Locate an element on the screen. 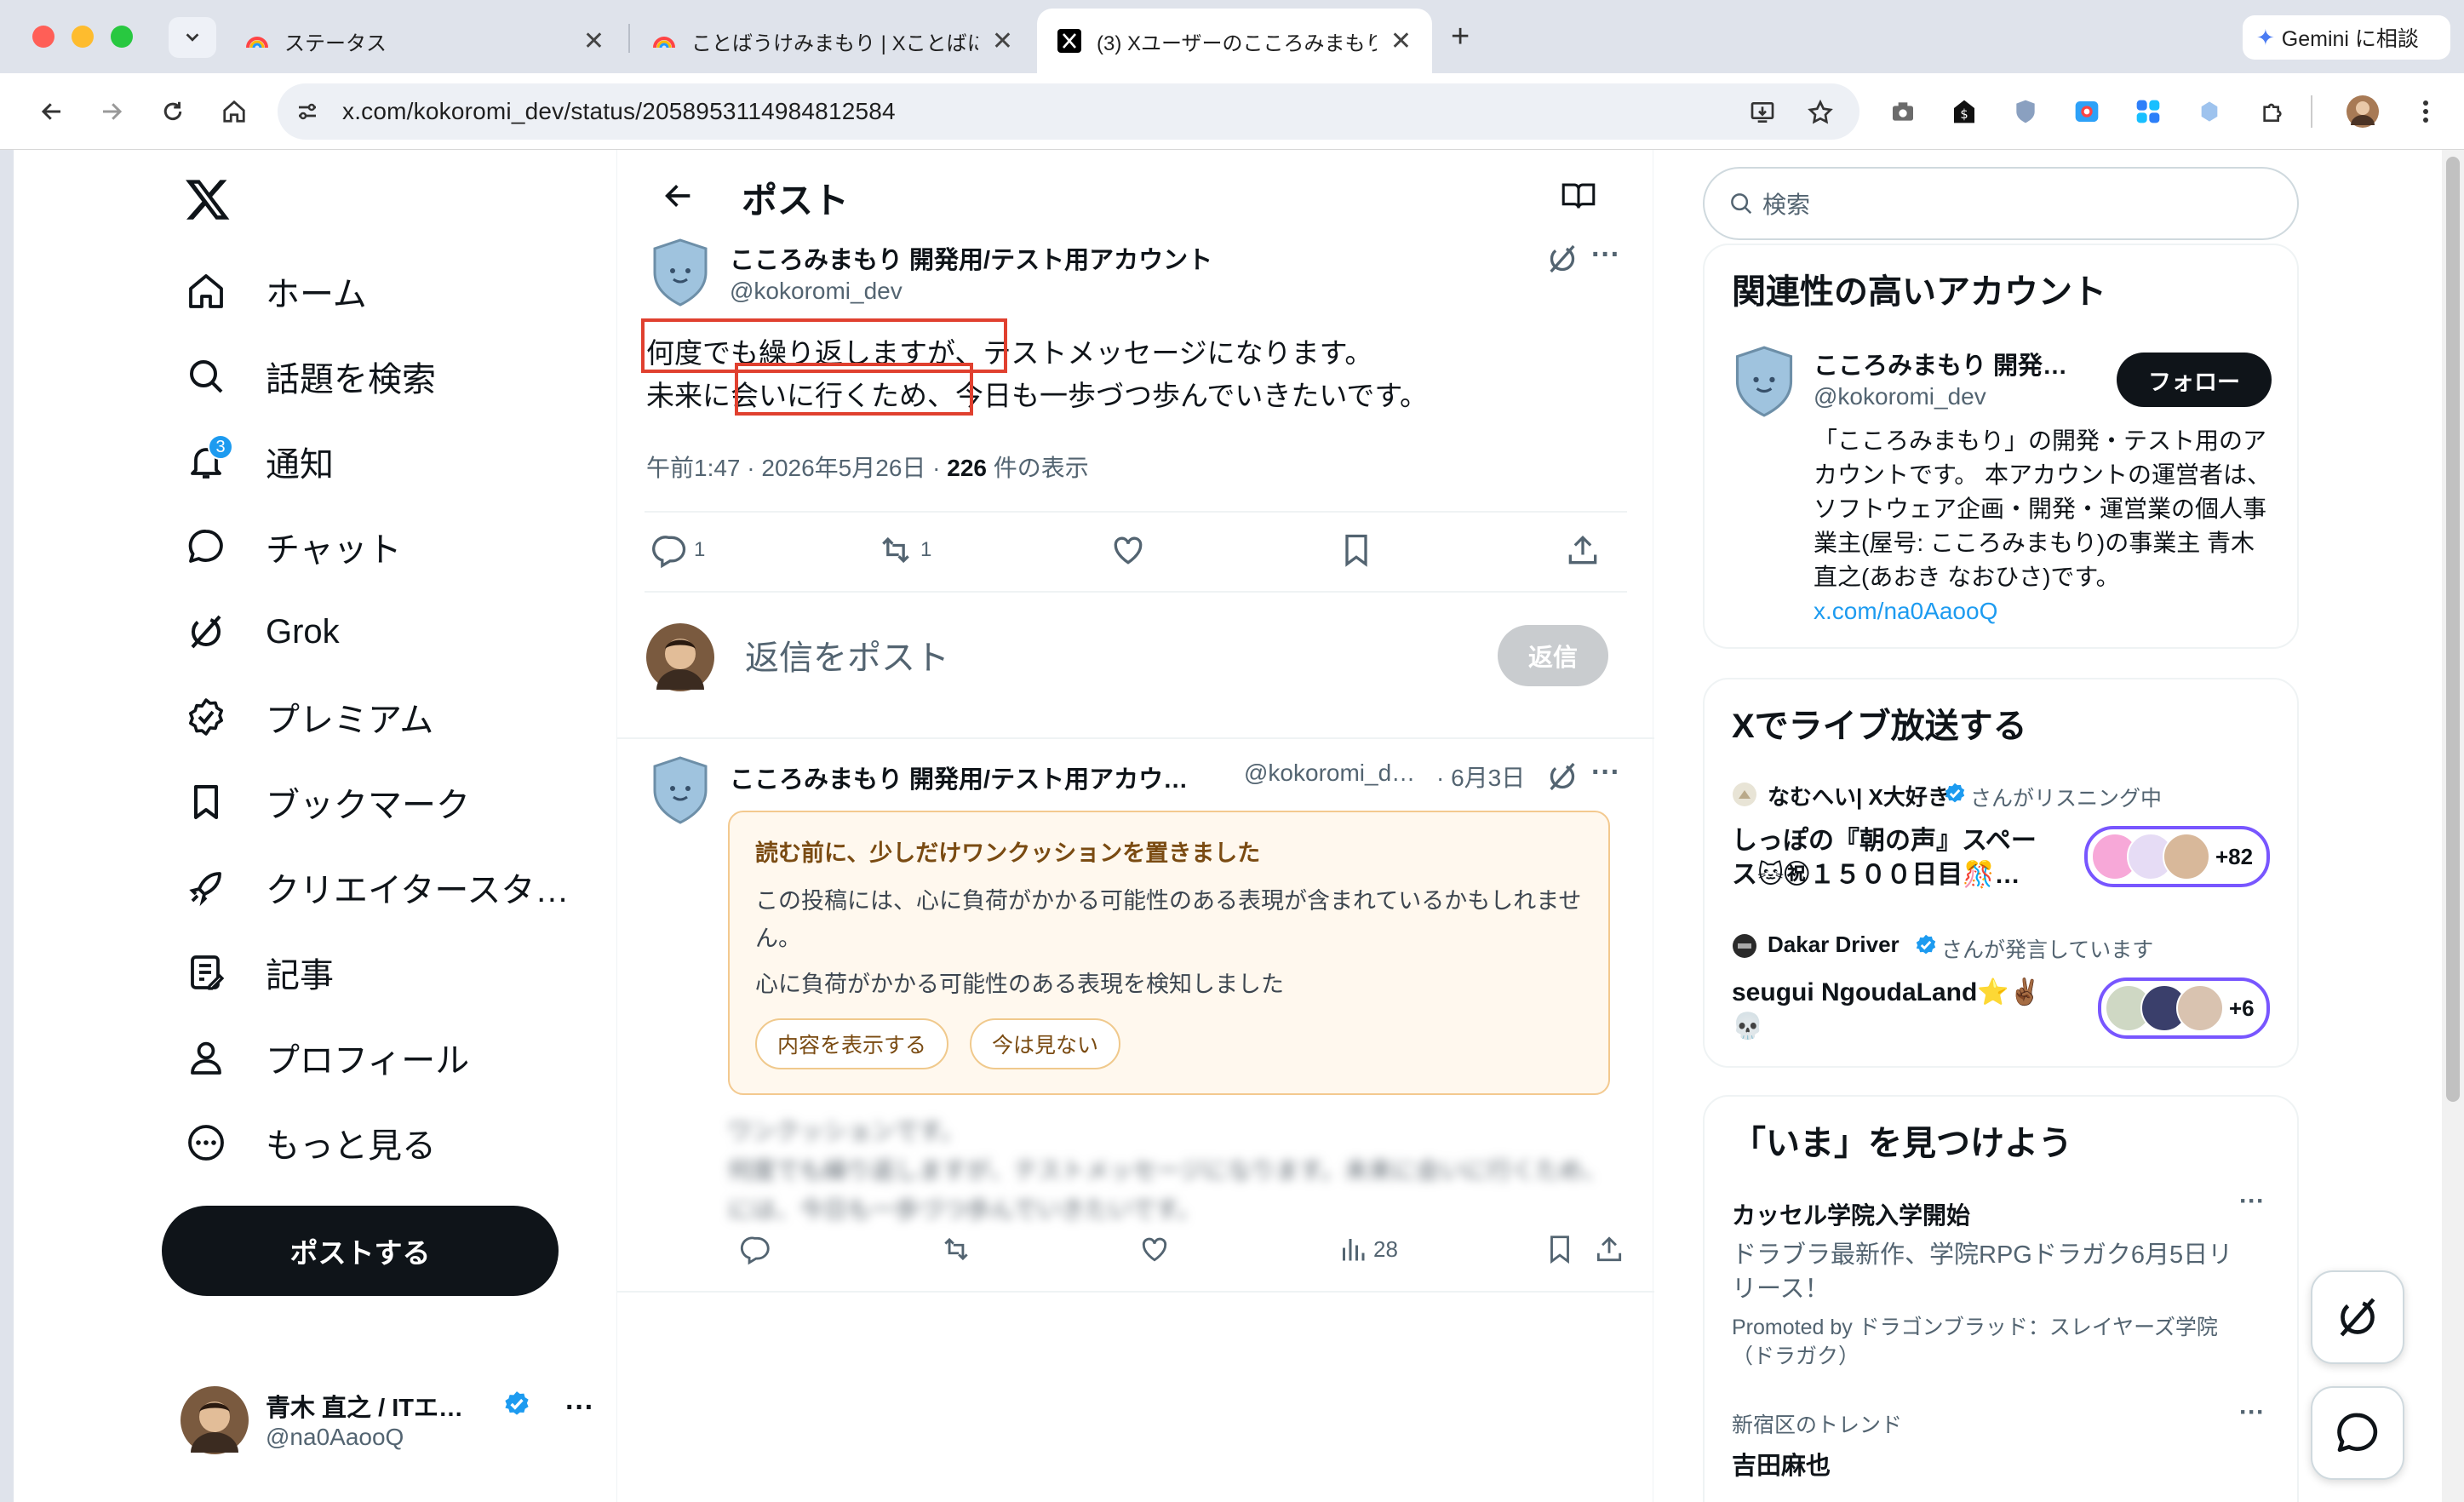 The width and height of the screenshot is (2464, 1502). author-name: こころみまもり 開発用/テスト用アカウント is located at coordinates (971, 258).